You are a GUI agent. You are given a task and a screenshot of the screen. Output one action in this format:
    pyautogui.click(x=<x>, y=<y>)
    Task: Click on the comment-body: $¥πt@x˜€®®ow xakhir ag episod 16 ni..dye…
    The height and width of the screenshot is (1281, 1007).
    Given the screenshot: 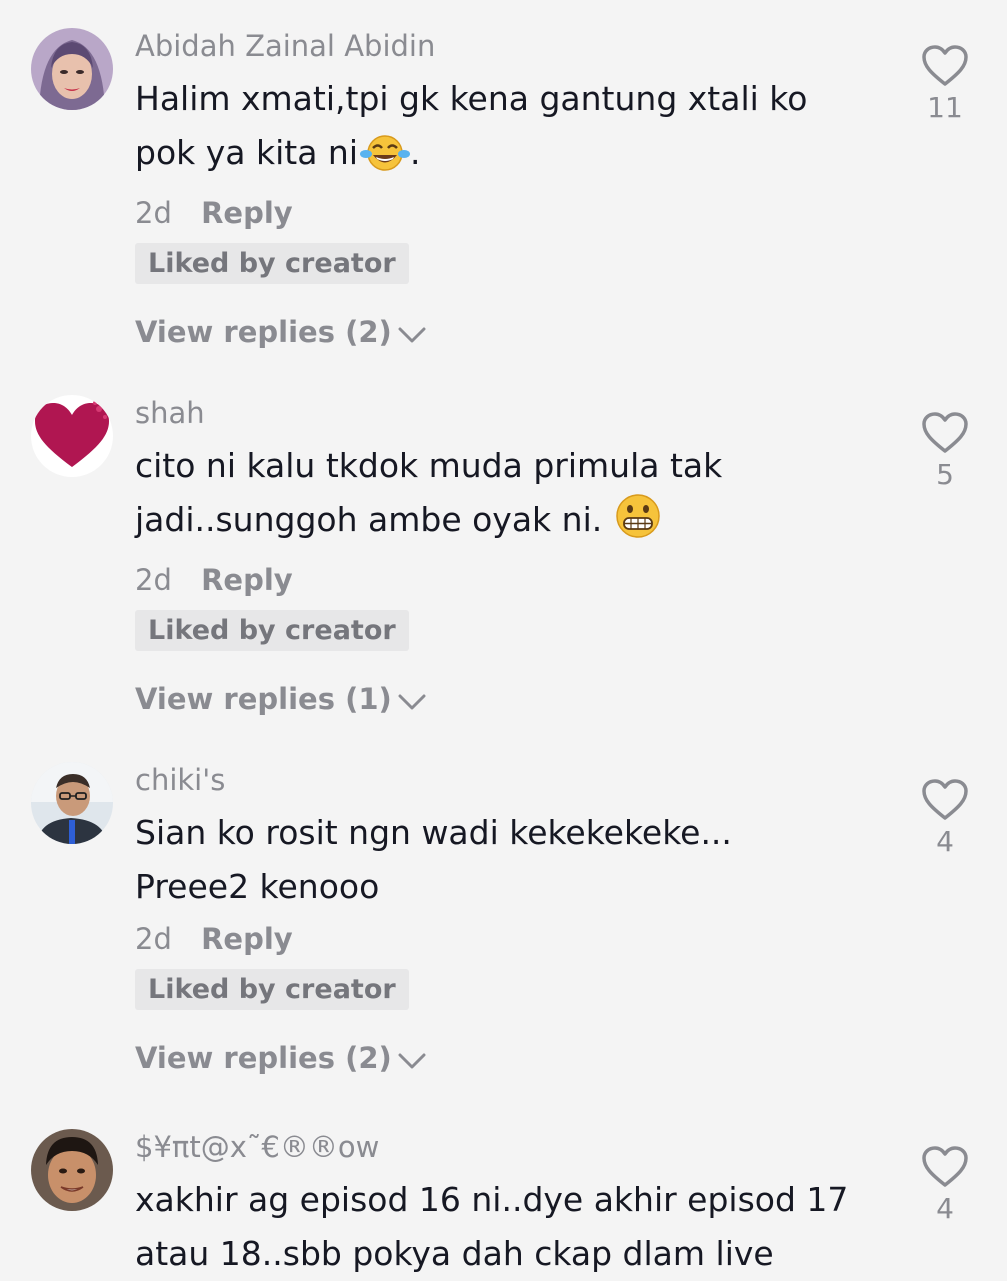 What is the action you would take?
    pyautogui.click(x=505, y=1205)
    